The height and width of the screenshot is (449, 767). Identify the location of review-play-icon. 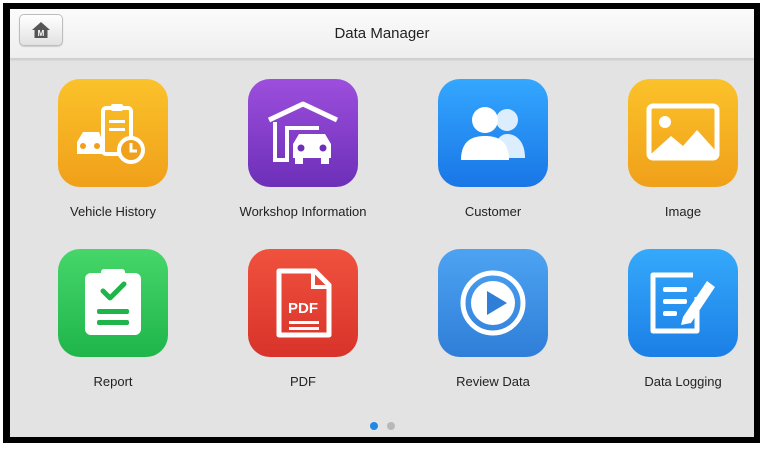
(493, 303).